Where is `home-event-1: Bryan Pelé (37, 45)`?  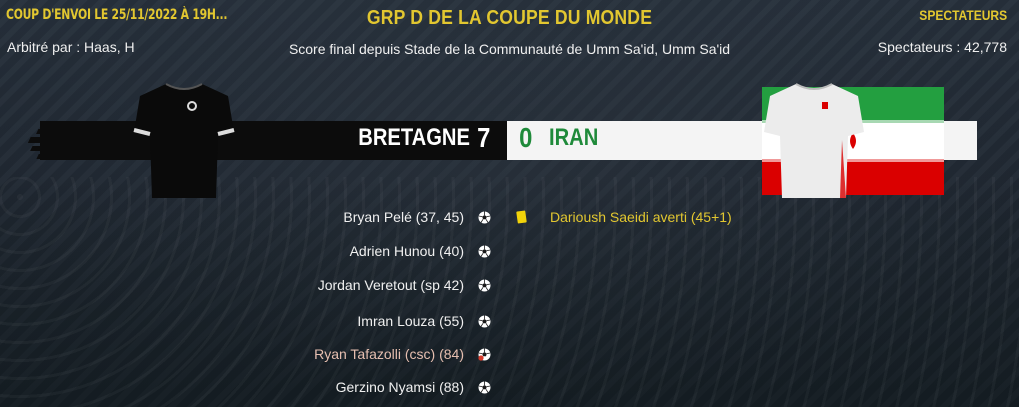 home-event-1: Bryan Pelé (37, 45) is located at coordinates (403, 217).